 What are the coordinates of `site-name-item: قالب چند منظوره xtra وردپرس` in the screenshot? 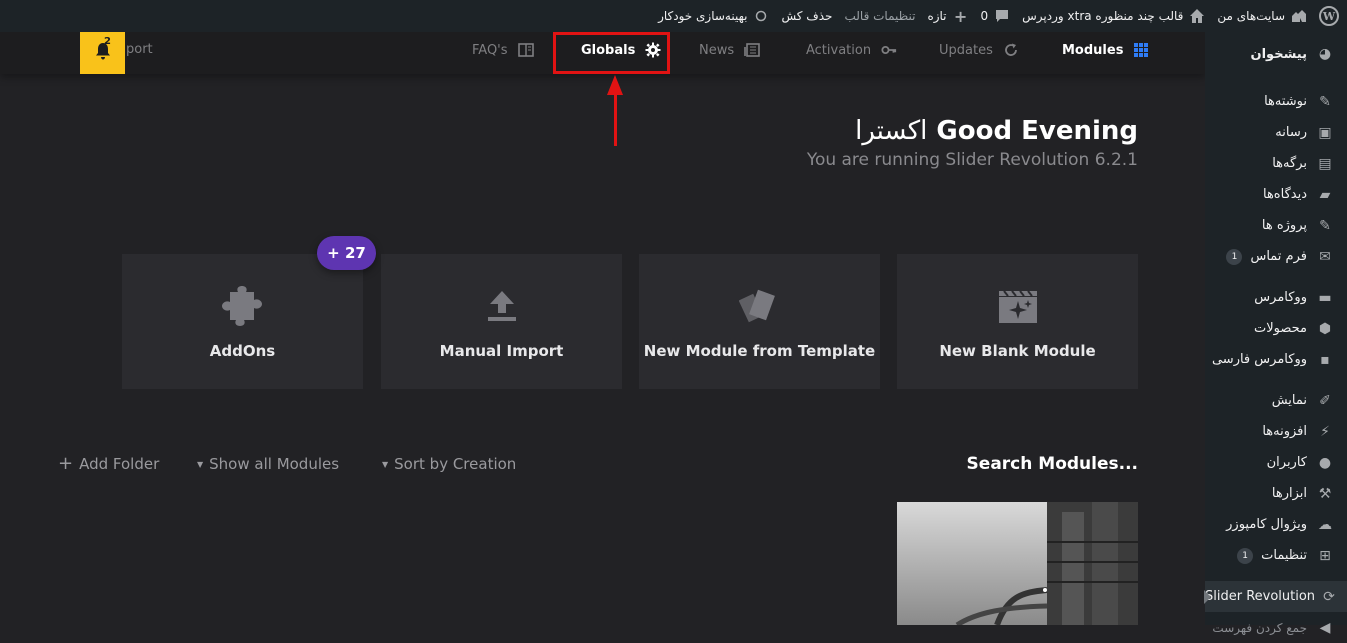 It's located at (1113, 16).